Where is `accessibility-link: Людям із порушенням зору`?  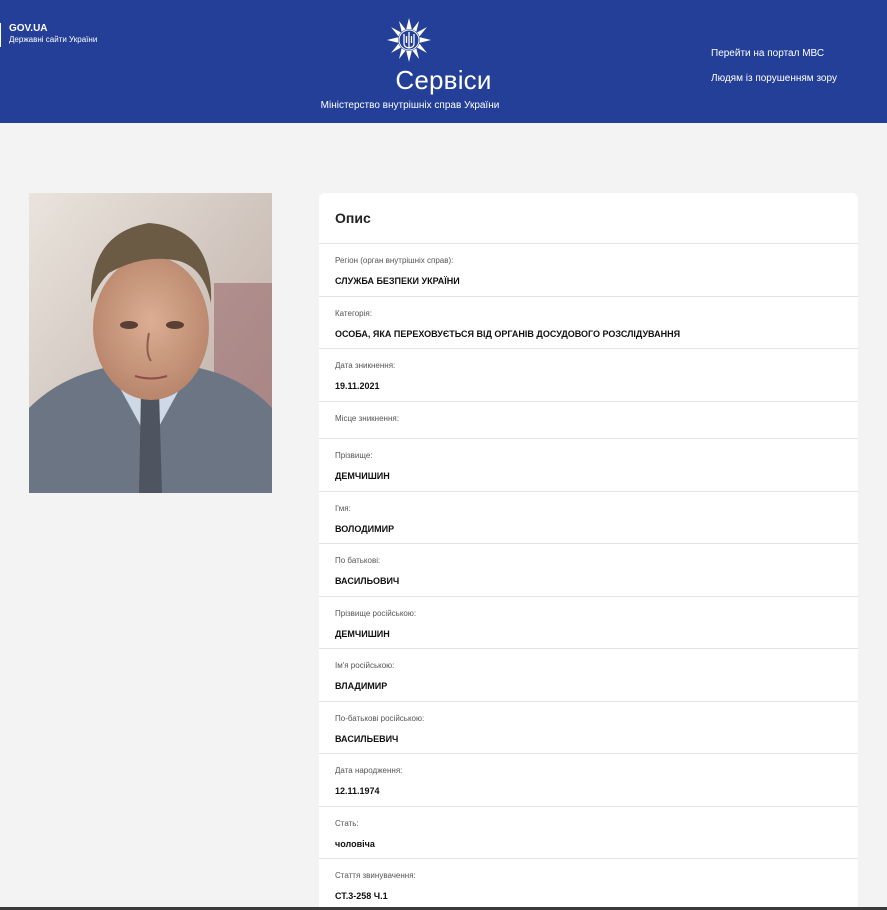 accessibility-link: Людям із порушенням зору is located at coordinates (774, 79).